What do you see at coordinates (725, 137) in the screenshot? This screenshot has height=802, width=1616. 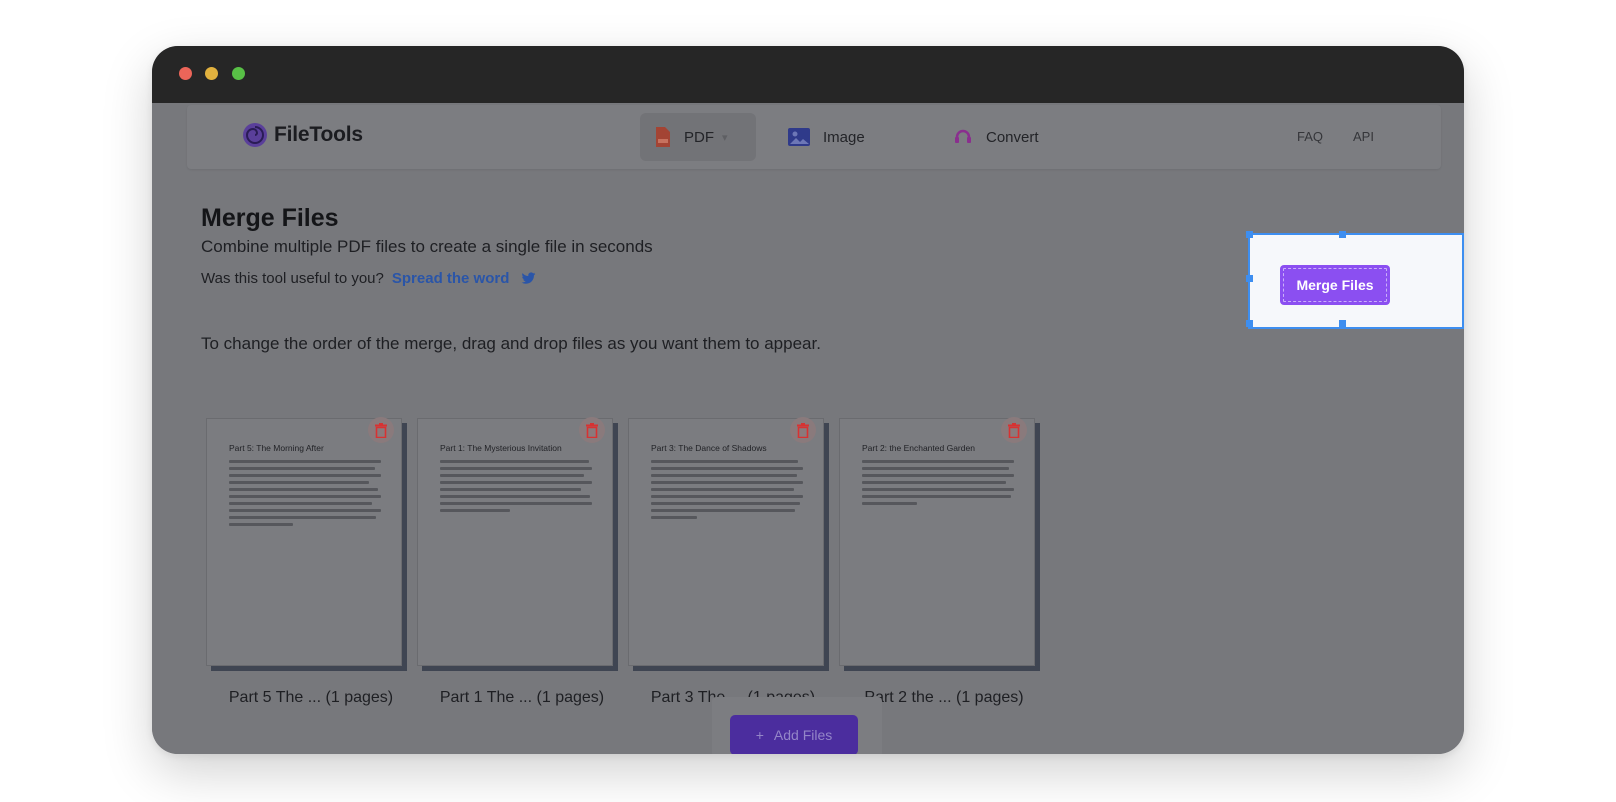 I see `chevron-down-icon: ▾` at bounding box center [725, 137].